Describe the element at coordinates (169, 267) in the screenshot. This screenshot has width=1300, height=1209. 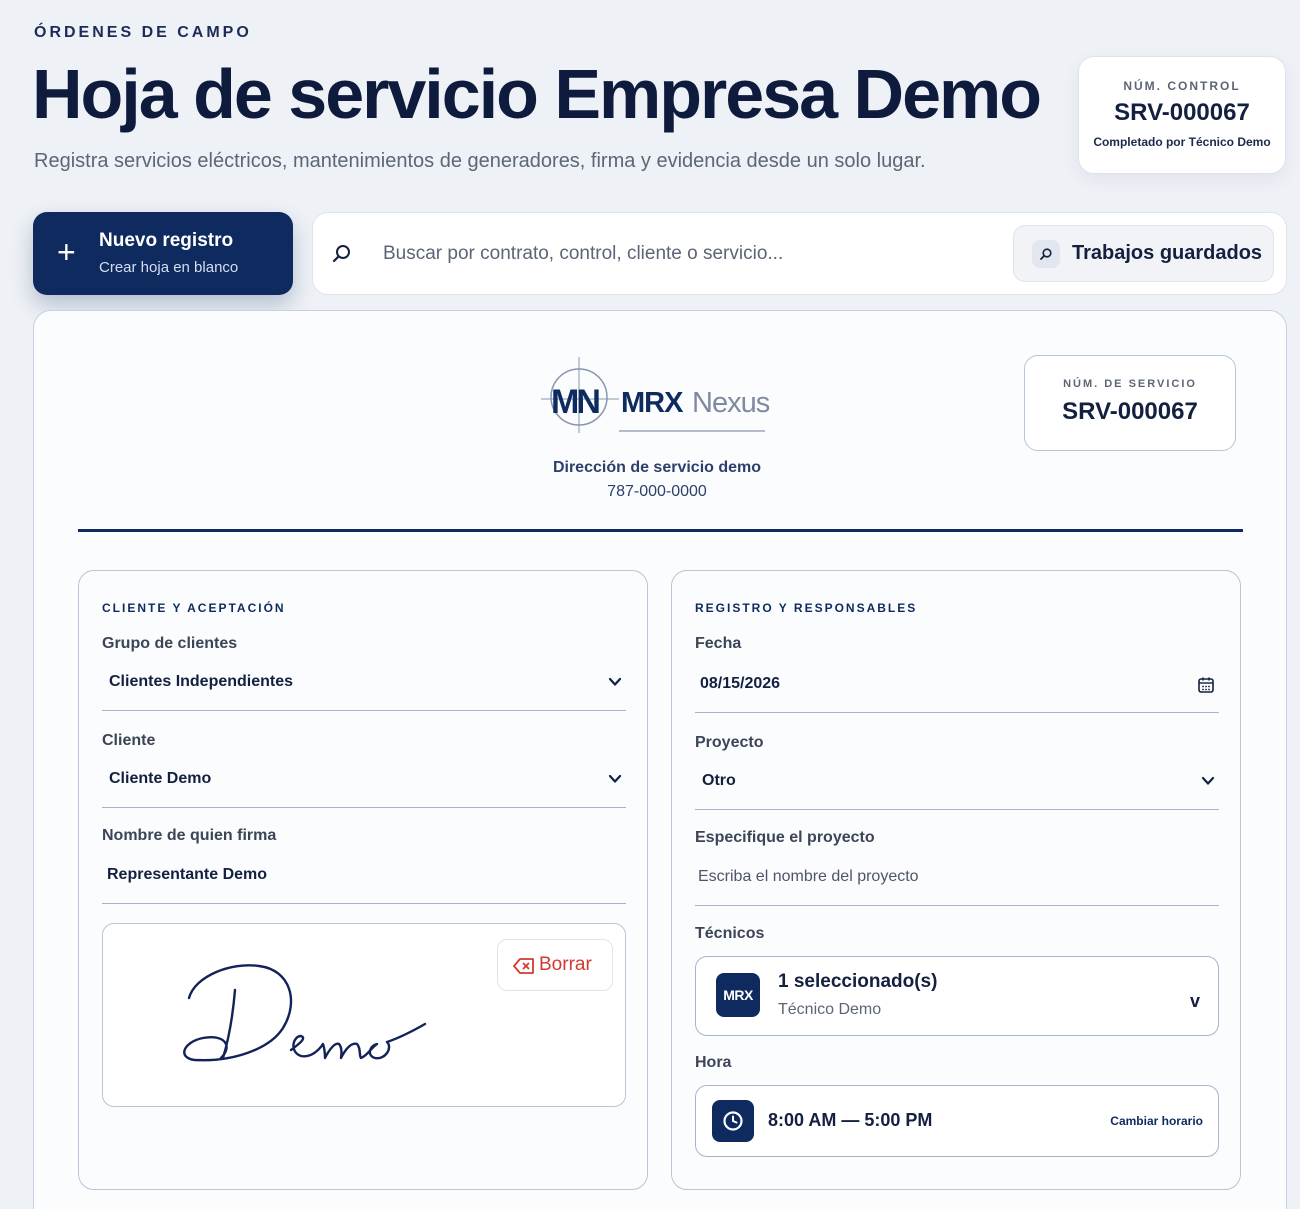
I see `new-record-subtitle: Crear hoja en blanco` at that location.